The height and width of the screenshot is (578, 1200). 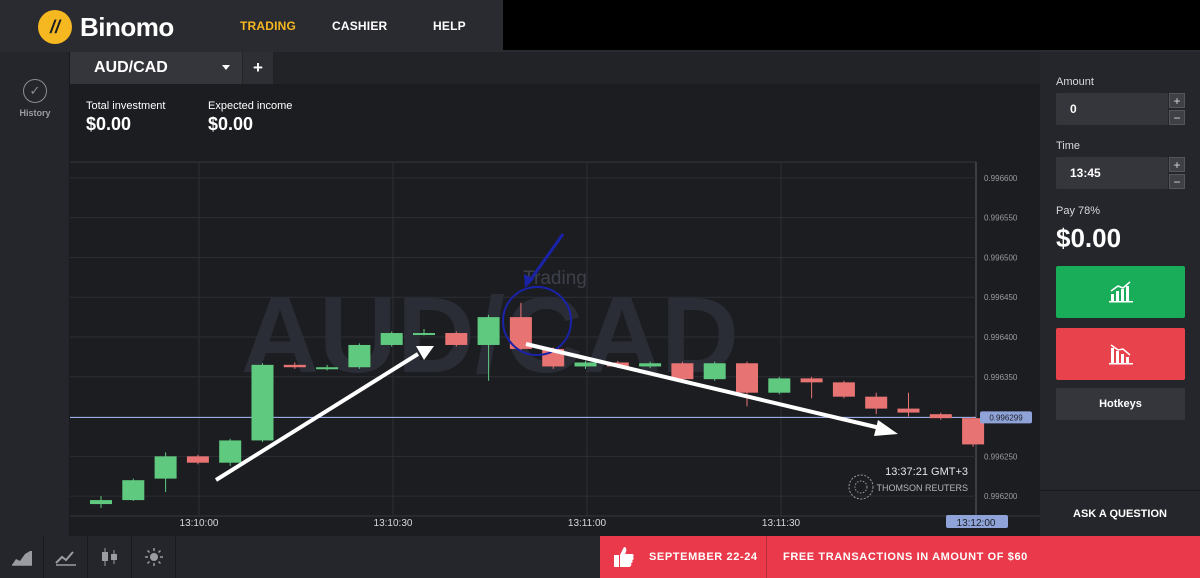 I want to click on line-chart-icon, so click(x=65, y=558).